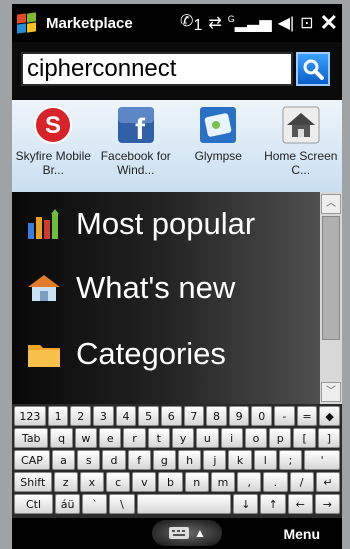  Describe the element at coordinates (218, 146) in the screenshot. I see `app-tile-glympse: Glympse` at that location.